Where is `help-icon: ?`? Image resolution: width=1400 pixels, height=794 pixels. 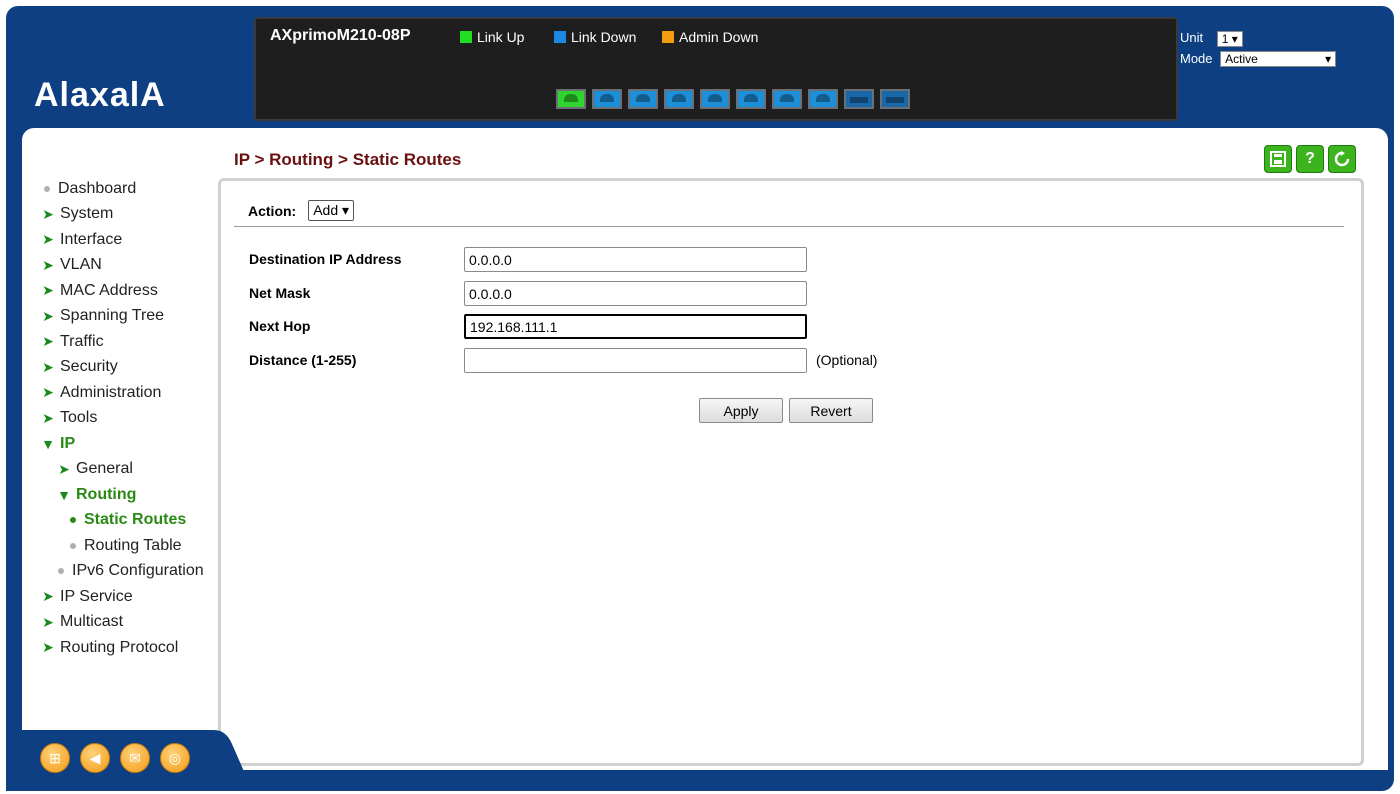
help-icon: ? is located at coordinates (1310, 159).